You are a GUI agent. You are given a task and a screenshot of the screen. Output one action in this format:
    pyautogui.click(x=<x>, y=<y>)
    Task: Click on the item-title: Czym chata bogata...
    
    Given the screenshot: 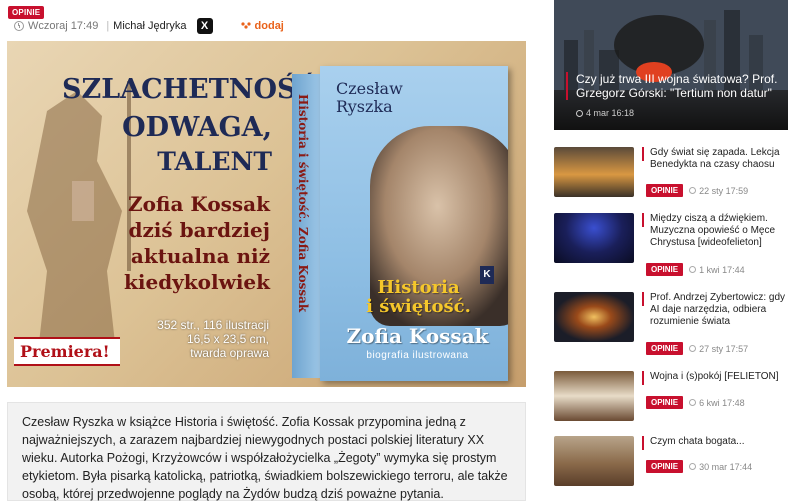 What is the action you would take?
    pyautogui.click(x=720, y=442)
    